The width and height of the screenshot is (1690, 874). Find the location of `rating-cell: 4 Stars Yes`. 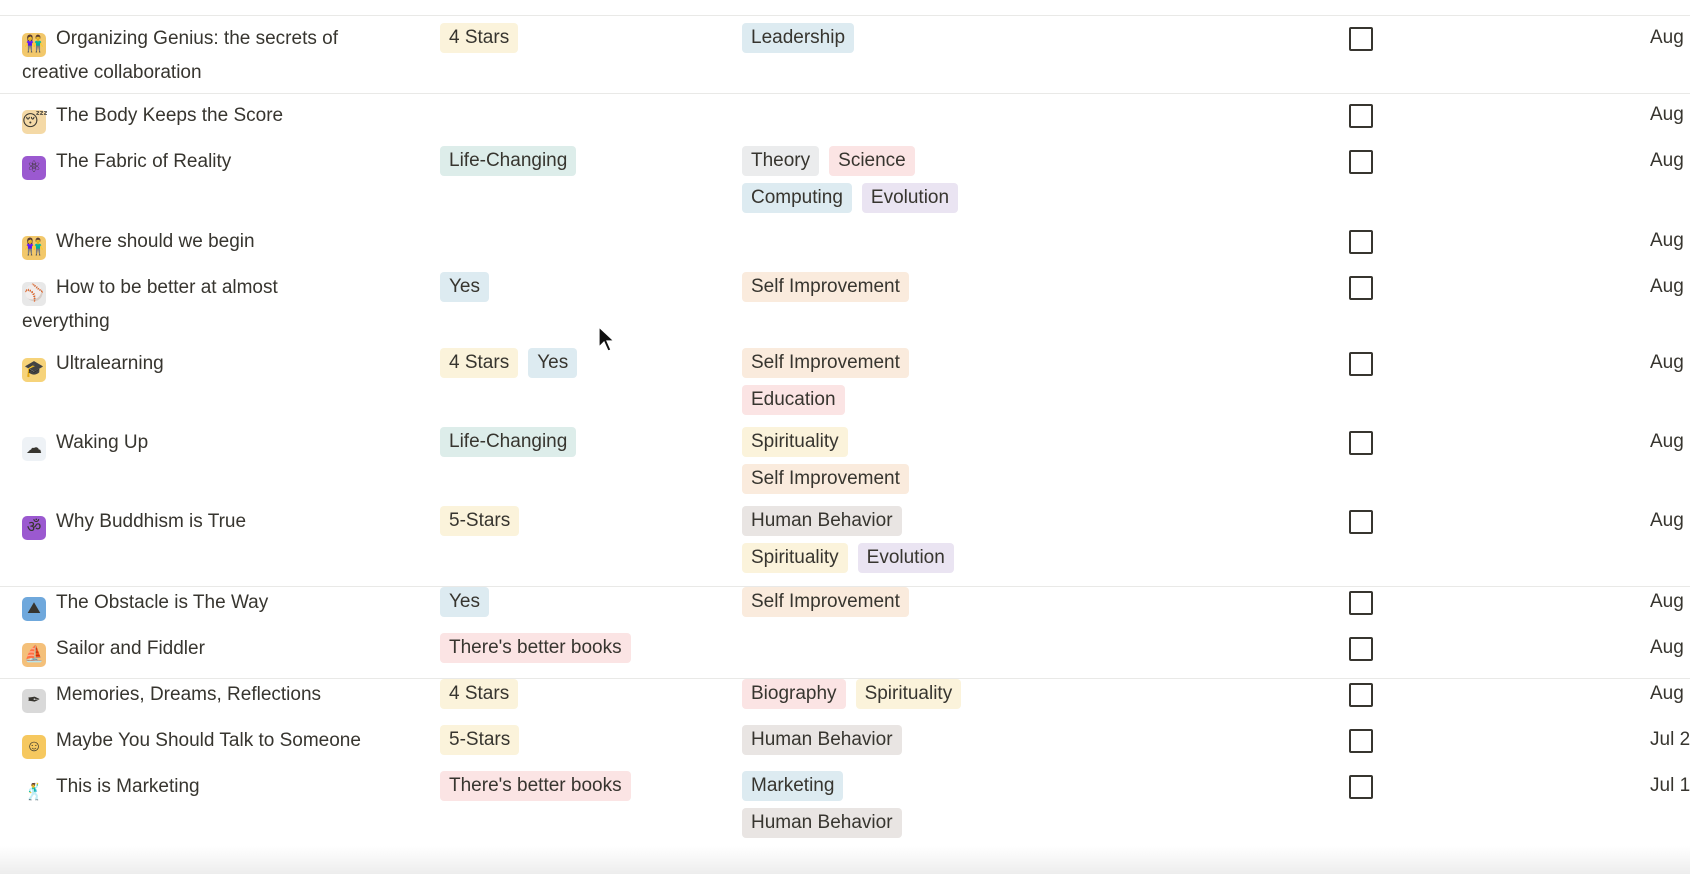

rating-cell: 4 Stars Yes is located at coordinates (580, 365).